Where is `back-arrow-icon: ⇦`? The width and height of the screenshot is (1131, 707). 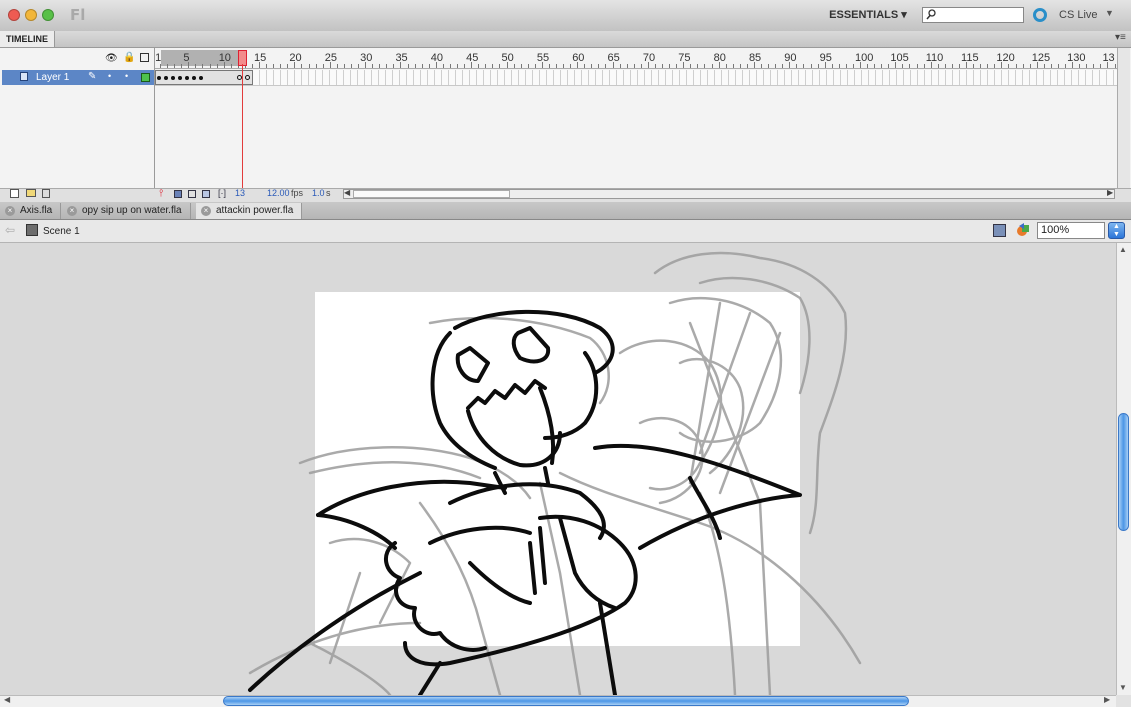
back-arrow-icon: ⇦ is located at coordinates (10, 230).